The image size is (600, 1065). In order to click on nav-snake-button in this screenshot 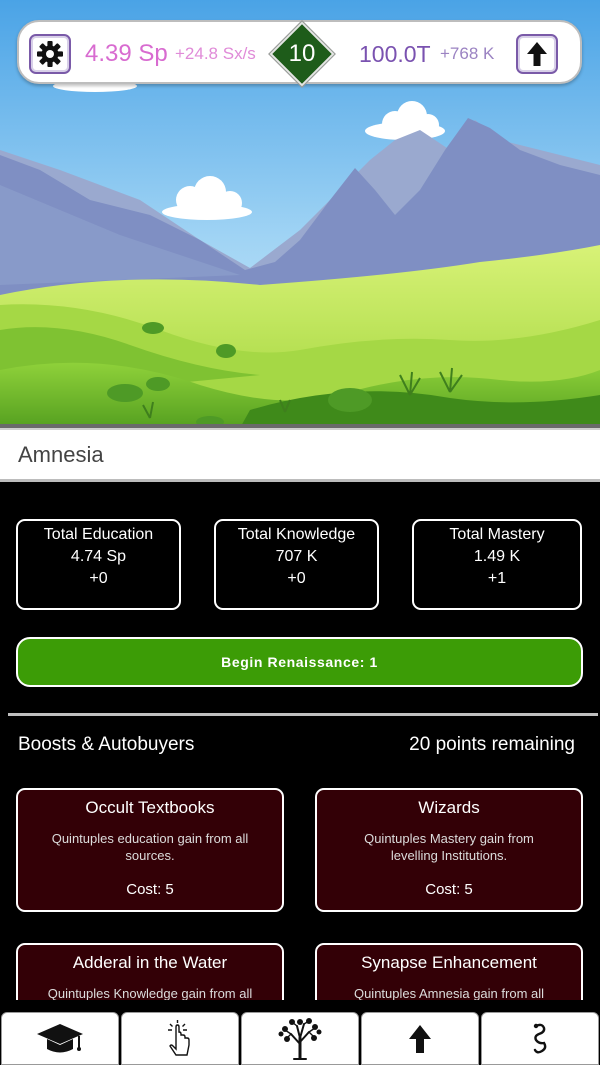, I will do `click(540, 1038)`.